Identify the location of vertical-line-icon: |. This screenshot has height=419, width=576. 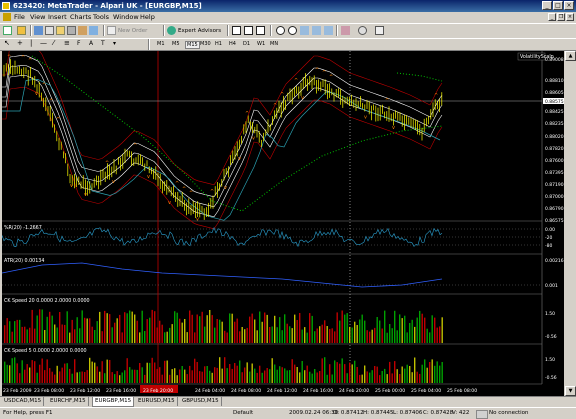
(31, 43).